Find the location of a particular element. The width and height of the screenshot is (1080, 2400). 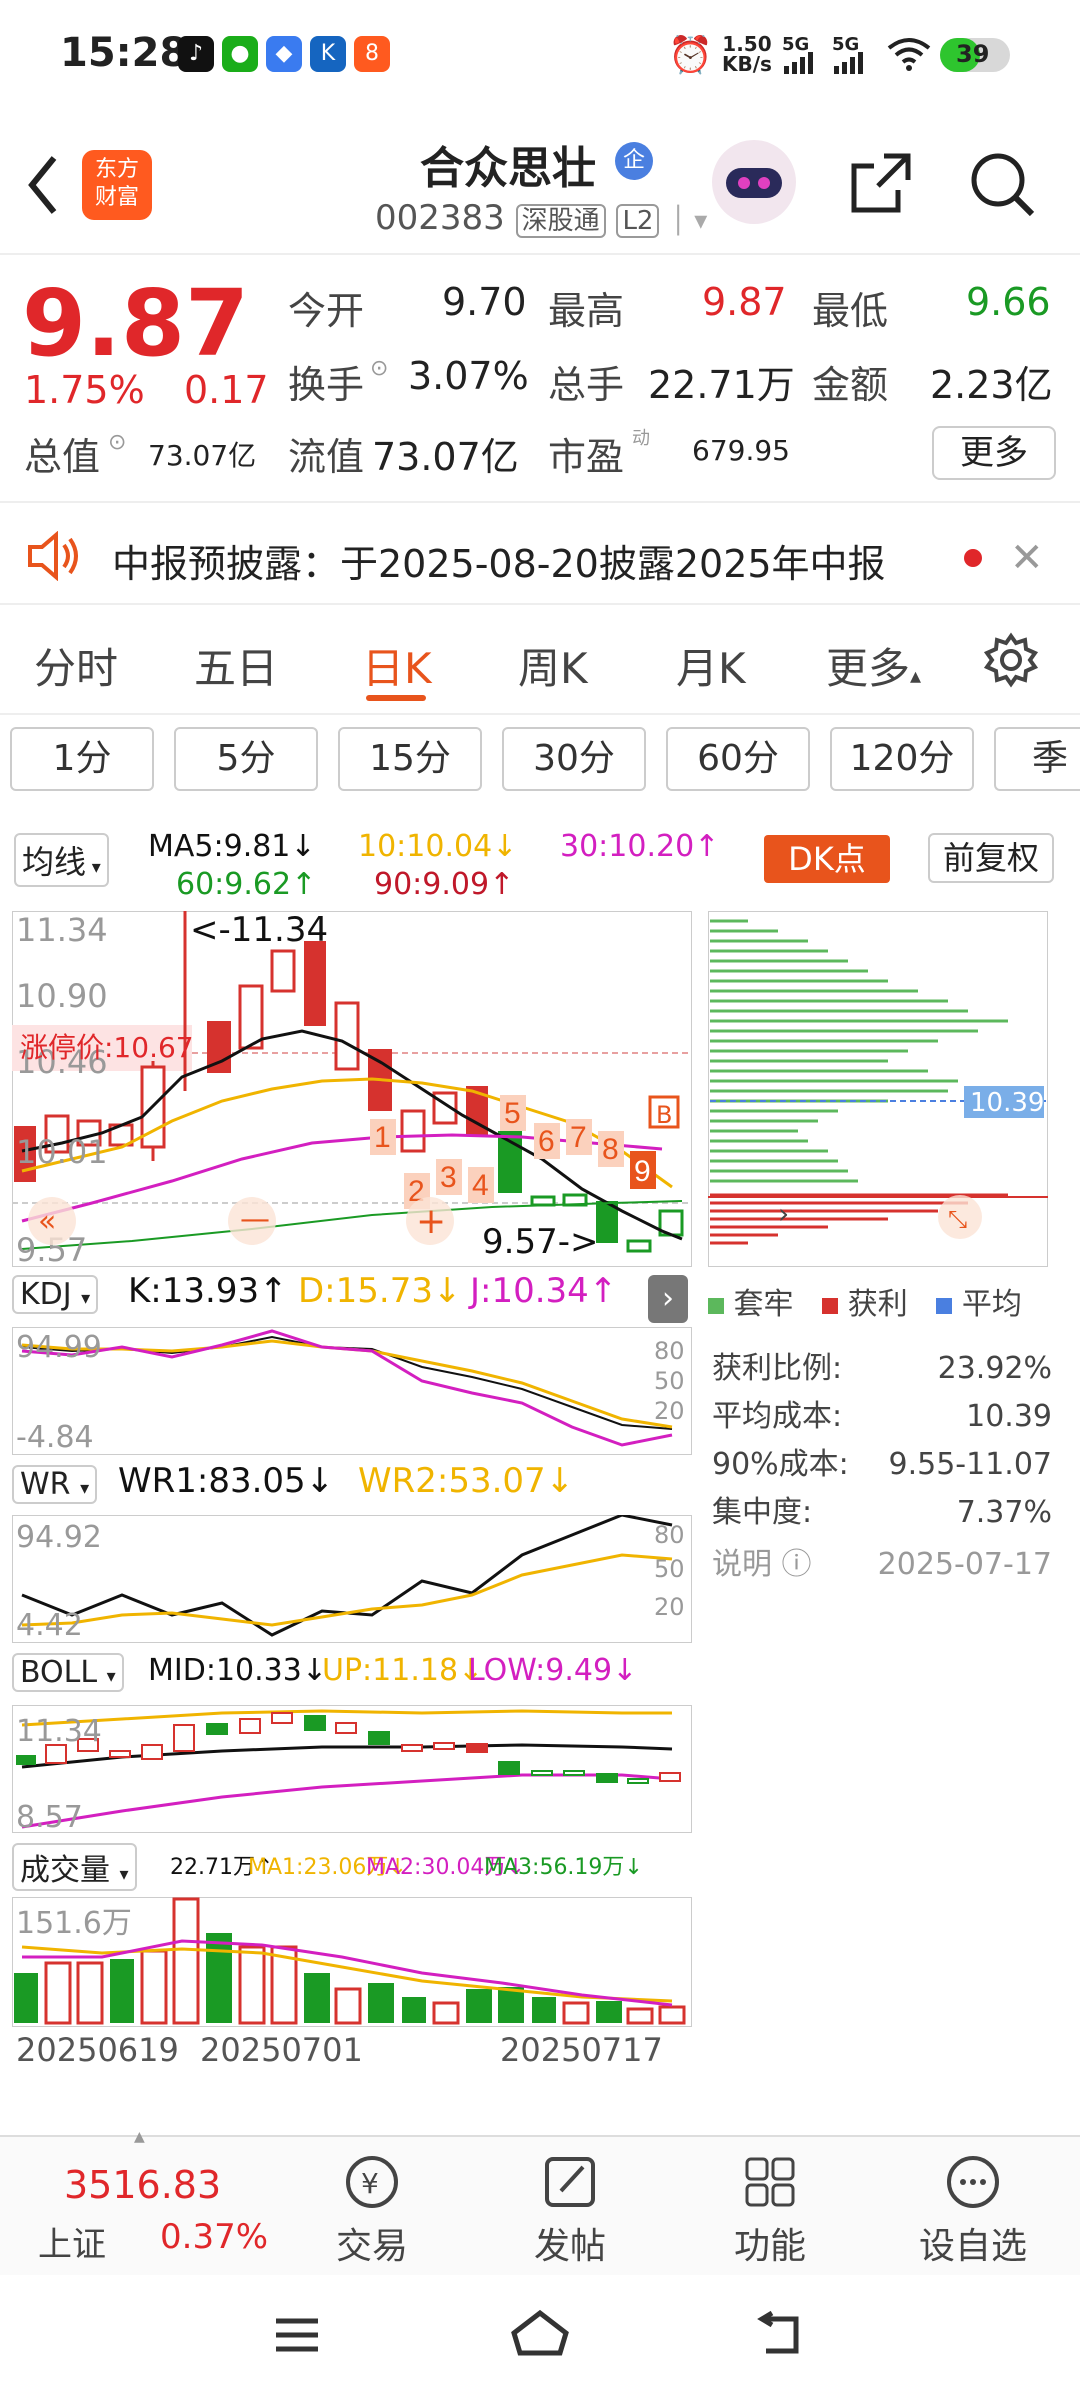

amount-value: 2.23亿 is located at coordinates (991, 385).